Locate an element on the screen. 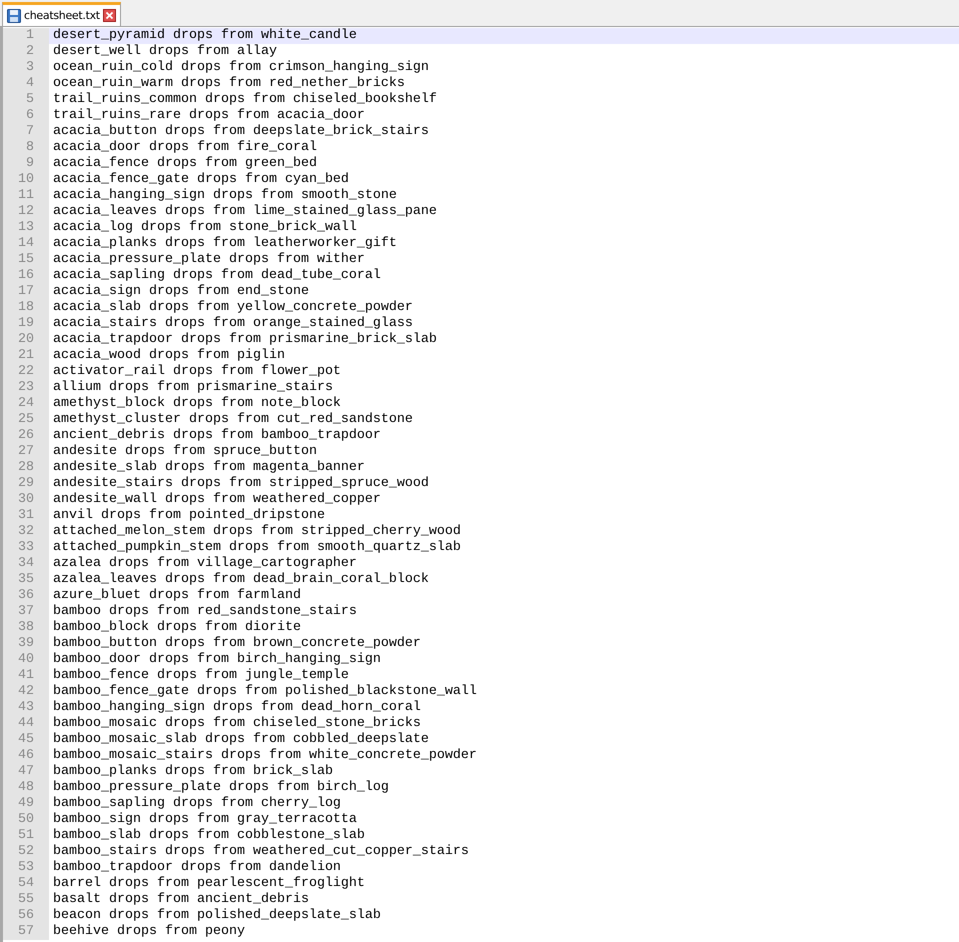 This screenshot has width=959, height=942. line-number: 11 is located at coordinates (26, 196).